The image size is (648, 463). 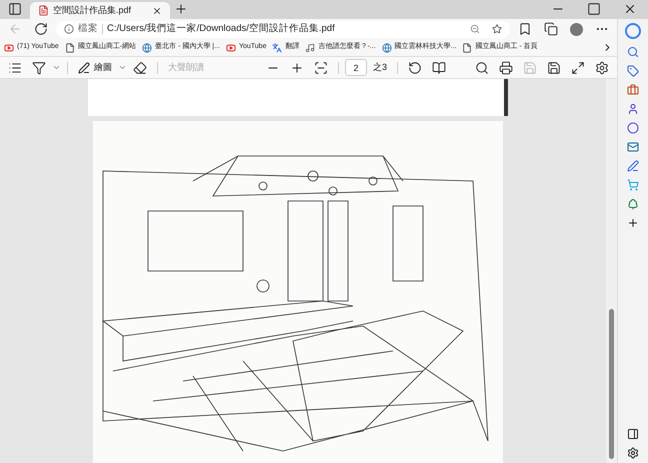 I want to click on browser-tab: 空間設計作品集.pdf, so click(x=100, y=10).